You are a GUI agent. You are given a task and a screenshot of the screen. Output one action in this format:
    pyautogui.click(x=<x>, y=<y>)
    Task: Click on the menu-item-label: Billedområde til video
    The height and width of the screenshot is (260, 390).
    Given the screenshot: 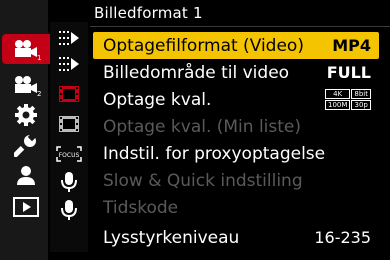 What is the action you would take?
    pyautogui.click(x=196, y=72)
    